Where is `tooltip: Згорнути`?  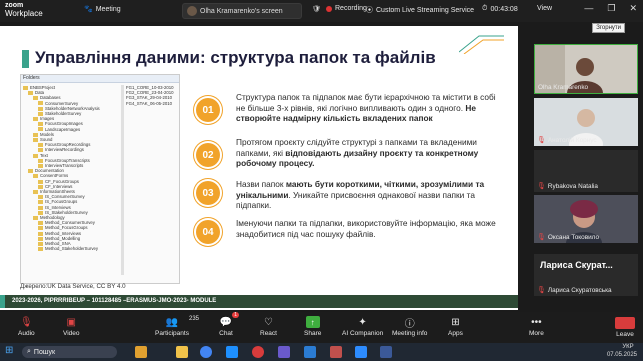 tooltip: Згорнути is located at coordinates (608, 28).